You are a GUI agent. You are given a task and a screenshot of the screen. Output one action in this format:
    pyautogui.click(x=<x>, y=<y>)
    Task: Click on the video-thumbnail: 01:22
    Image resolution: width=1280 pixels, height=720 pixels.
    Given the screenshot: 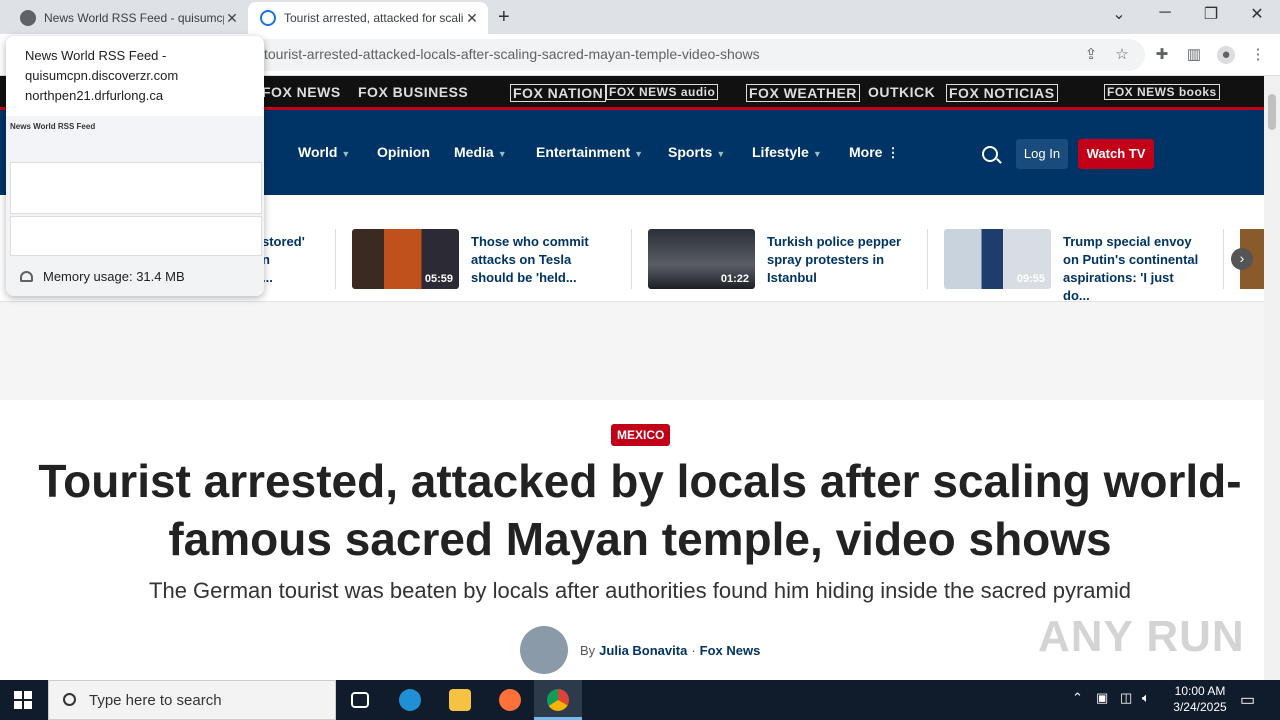 What is the action you would take?
    pyautogui.click(x=701, y=259)
    